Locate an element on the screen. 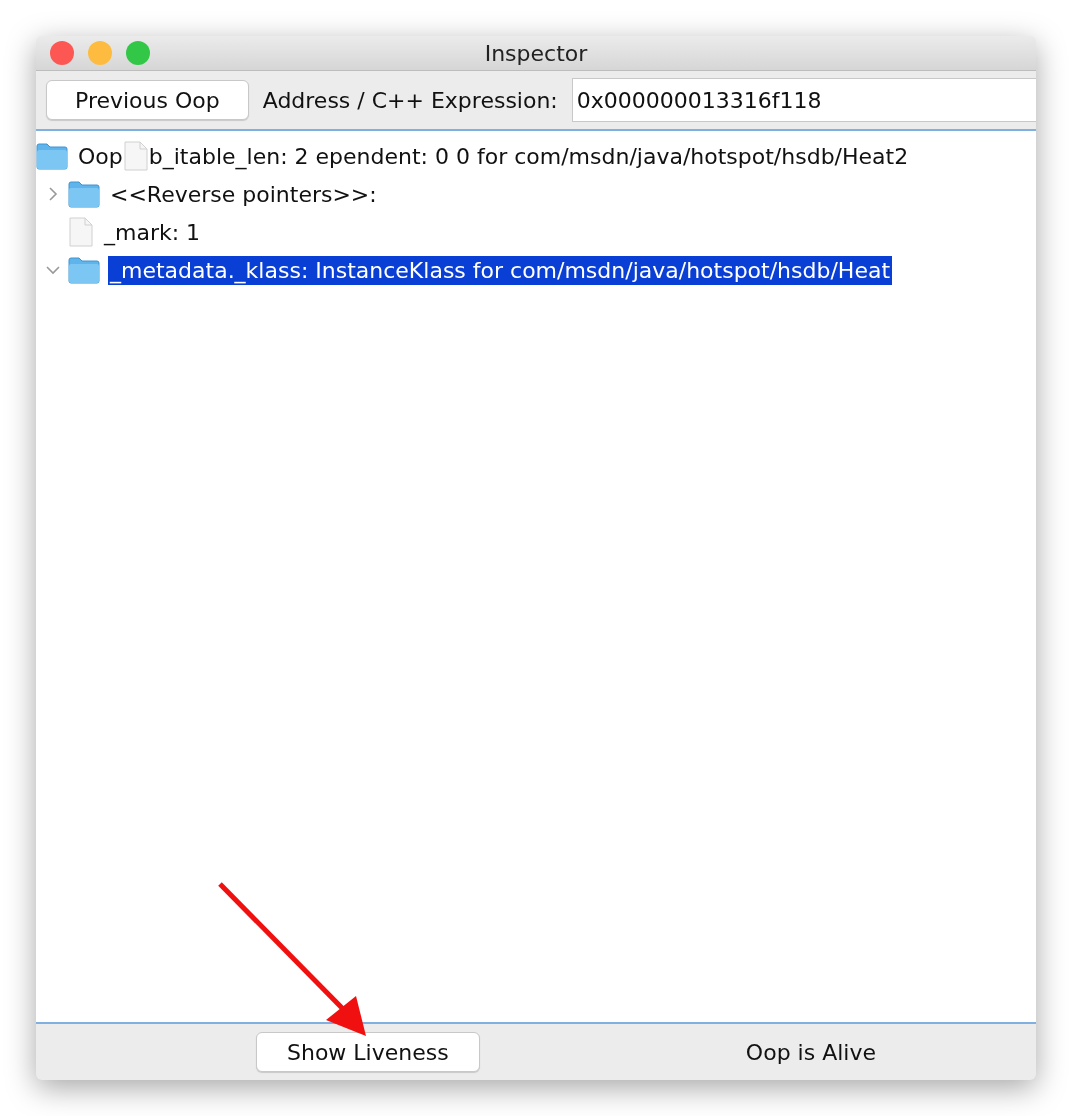 Image resolution: width=1072 pixels, height=1116 pixels. tree-item: Oop is located at coordinates (99, 156).